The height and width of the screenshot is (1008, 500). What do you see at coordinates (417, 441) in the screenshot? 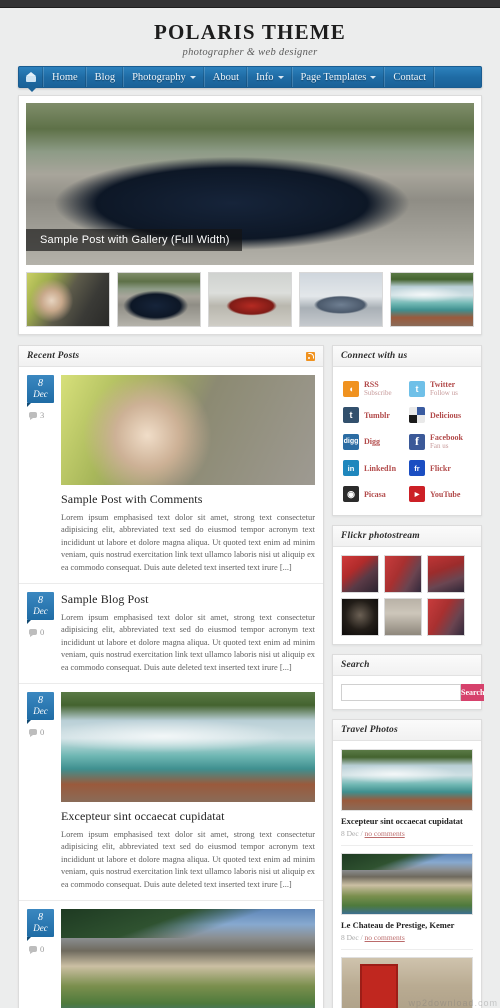
I see `facebook-icon: f` at bounding box center [417, 441].